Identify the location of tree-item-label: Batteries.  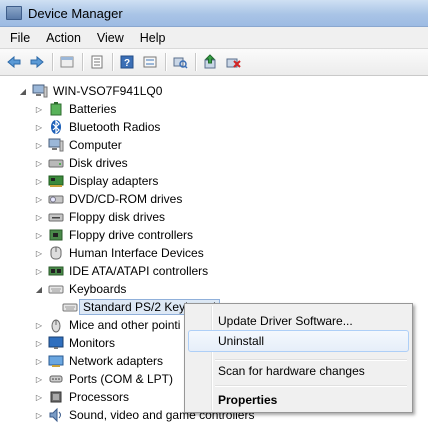
(93, 109).